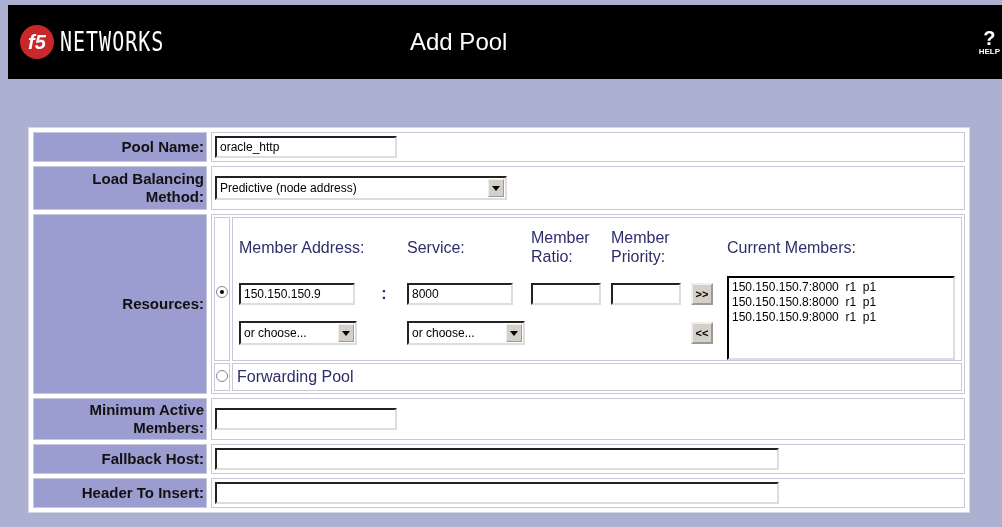 This screenshot has height=527, width=1002. Describe the element at coordinates (841, 287) in the screenshot. I see `list-item: 150.150.150.7:8000 r1 p1` at that location.